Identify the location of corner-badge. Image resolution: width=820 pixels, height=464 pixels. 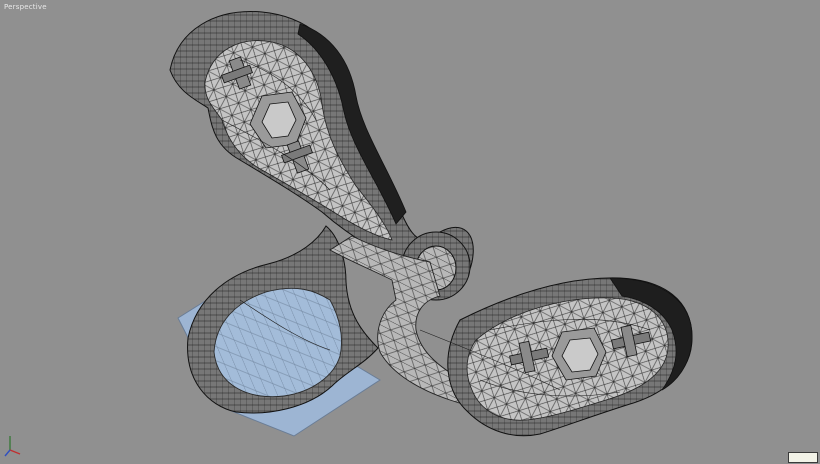
(803, 457).